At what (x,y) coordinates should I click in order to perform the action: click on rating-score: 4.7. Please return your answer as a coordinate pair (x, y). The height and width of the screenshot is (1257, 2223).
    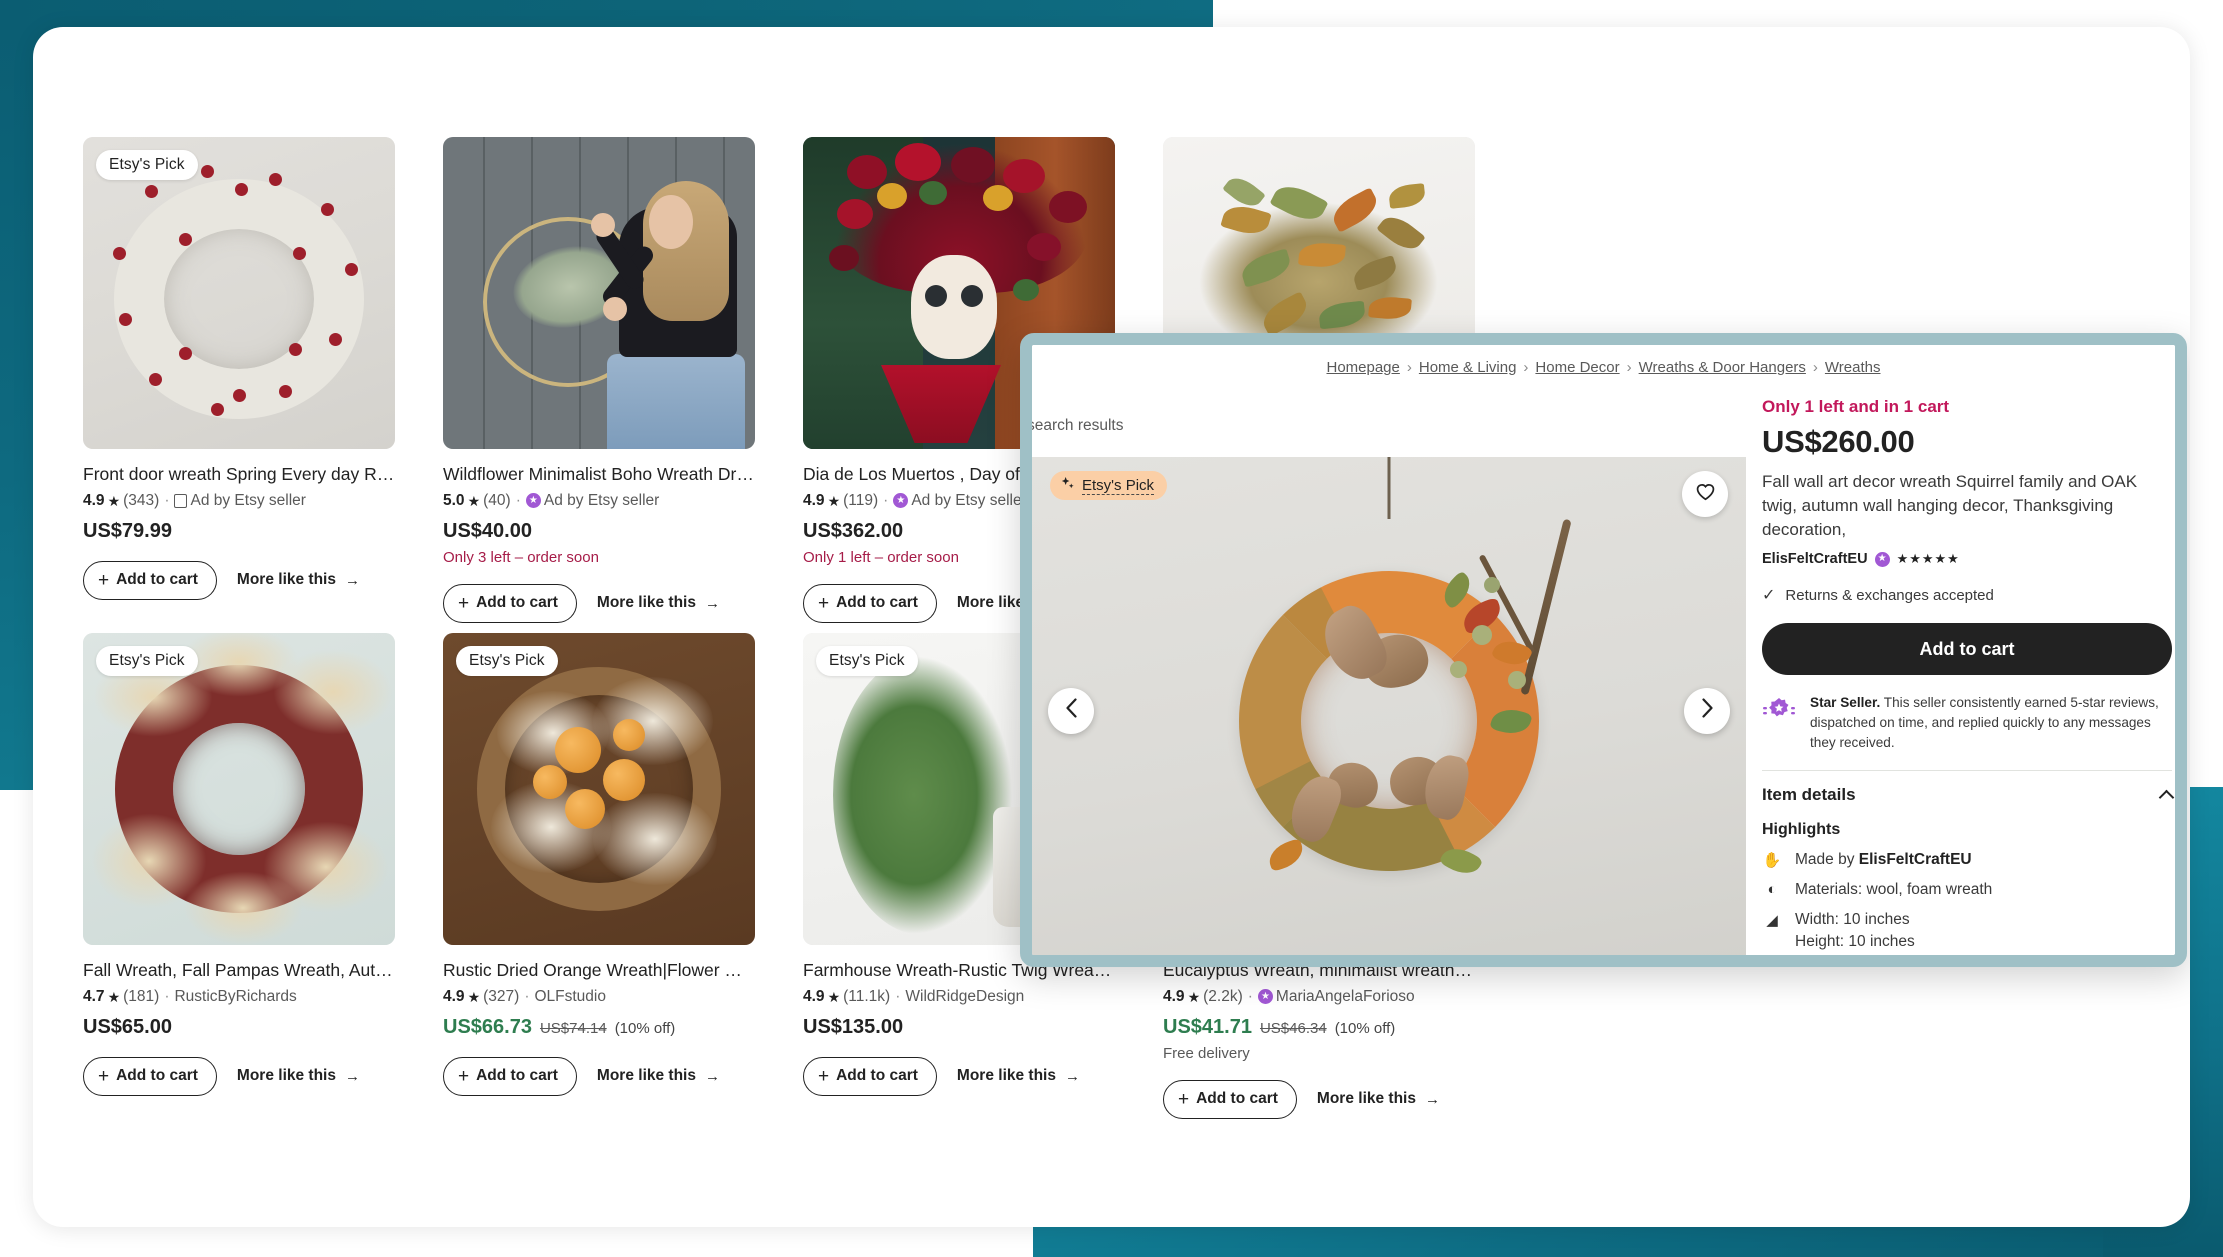
    Looking at the image, I should click on (94, 996).